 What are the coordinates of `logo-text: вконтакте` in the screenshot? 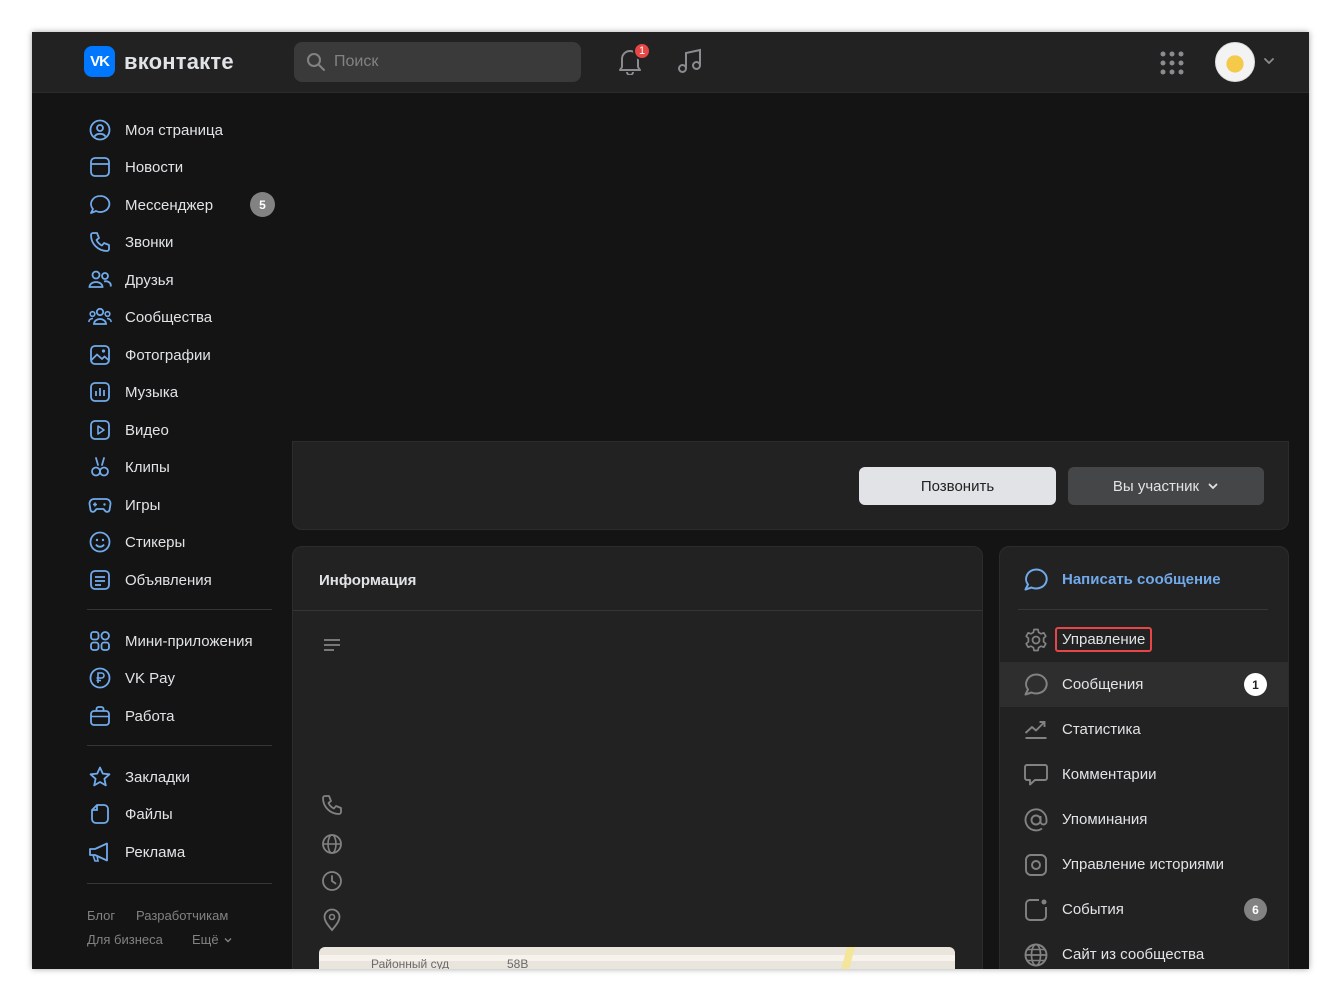 It's located at (179, 61).